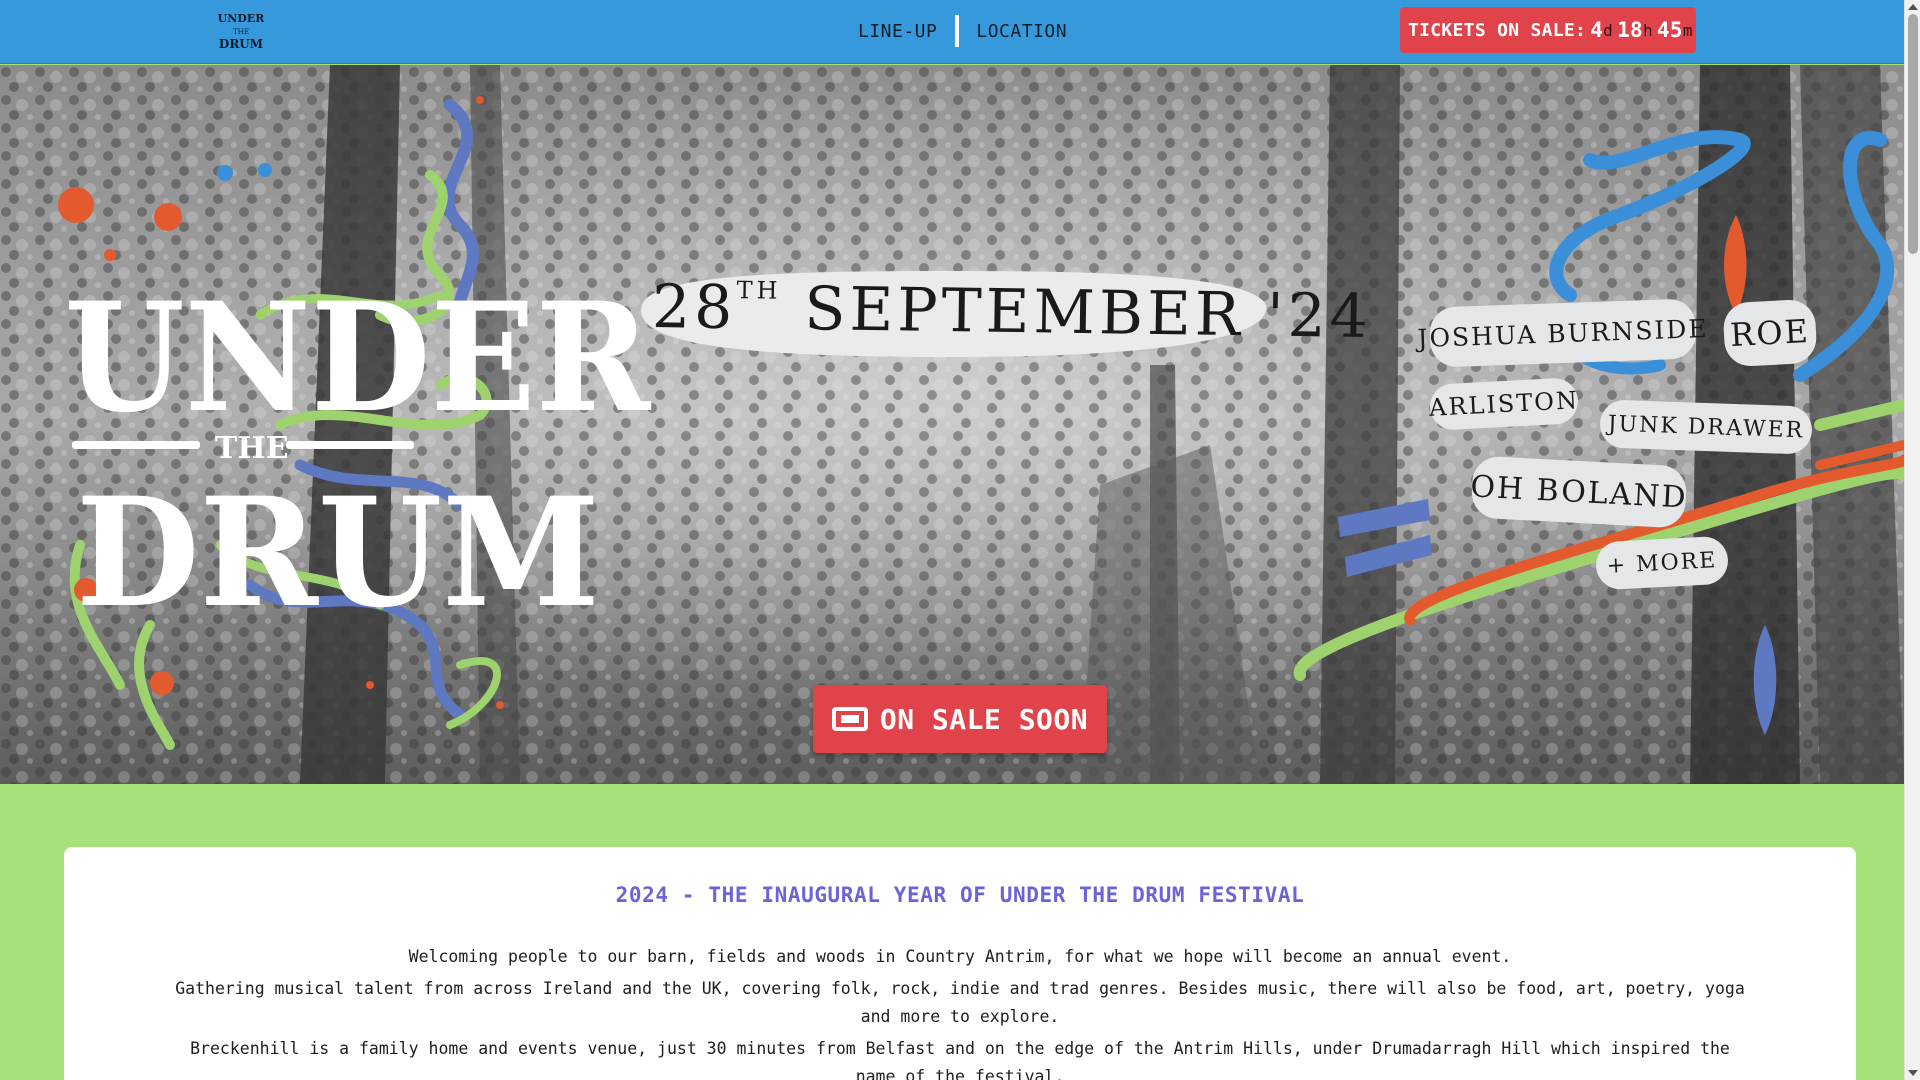  I want to click on countdown-days-unit: d, so click(1608, 30).